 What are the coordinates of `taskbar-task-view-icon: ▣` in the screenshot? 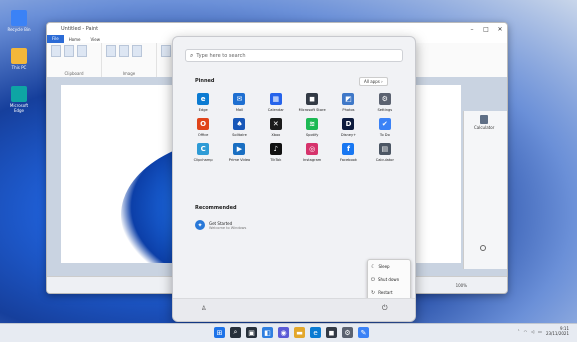 It's located at (251, 332).